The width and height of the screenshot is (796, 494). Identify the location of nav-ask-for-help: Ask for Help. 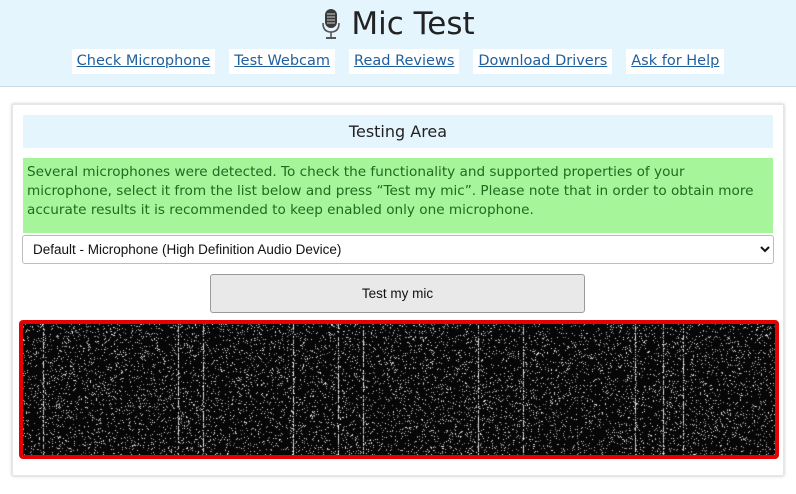
(675, 61).